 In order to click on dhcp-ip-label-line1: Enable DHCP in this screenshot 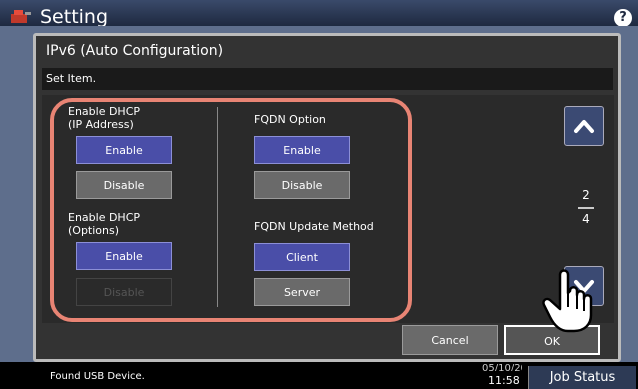, I will do `click(104, 111)`.